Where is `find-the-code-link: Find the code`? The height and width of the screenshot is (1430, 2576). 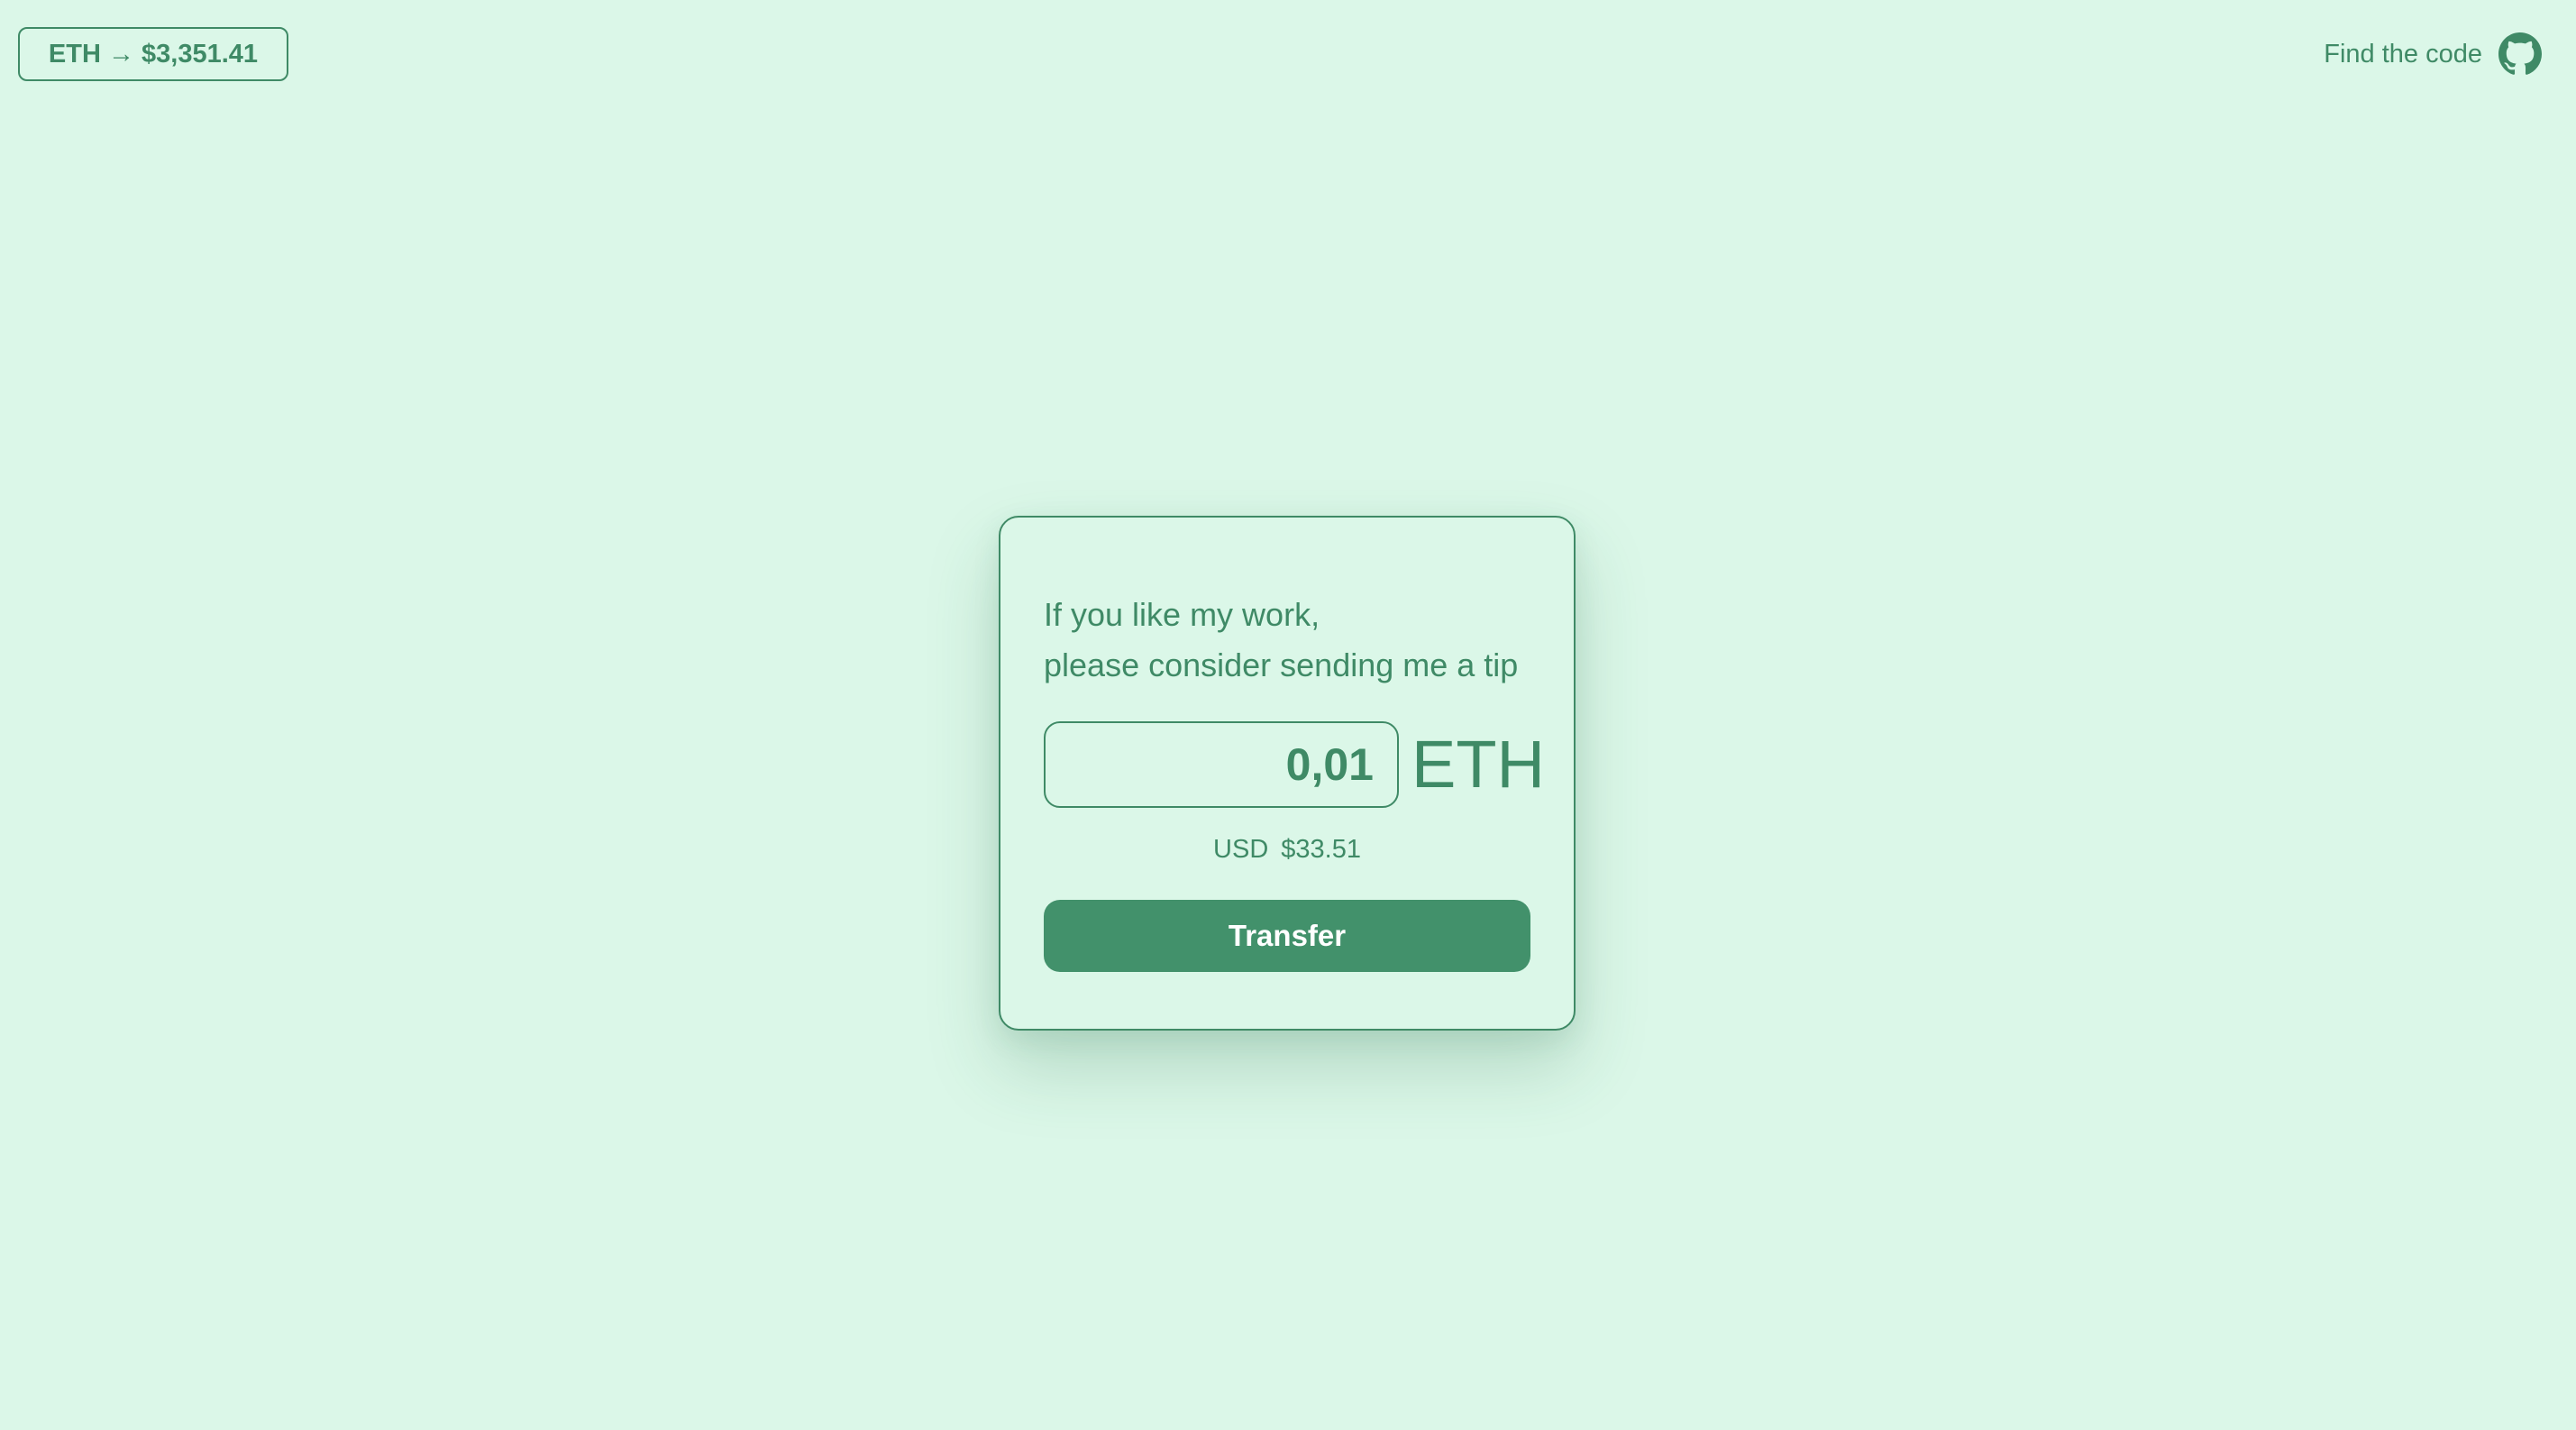
find-the-code-link: Find the code is located at coordinates (2433, 54).